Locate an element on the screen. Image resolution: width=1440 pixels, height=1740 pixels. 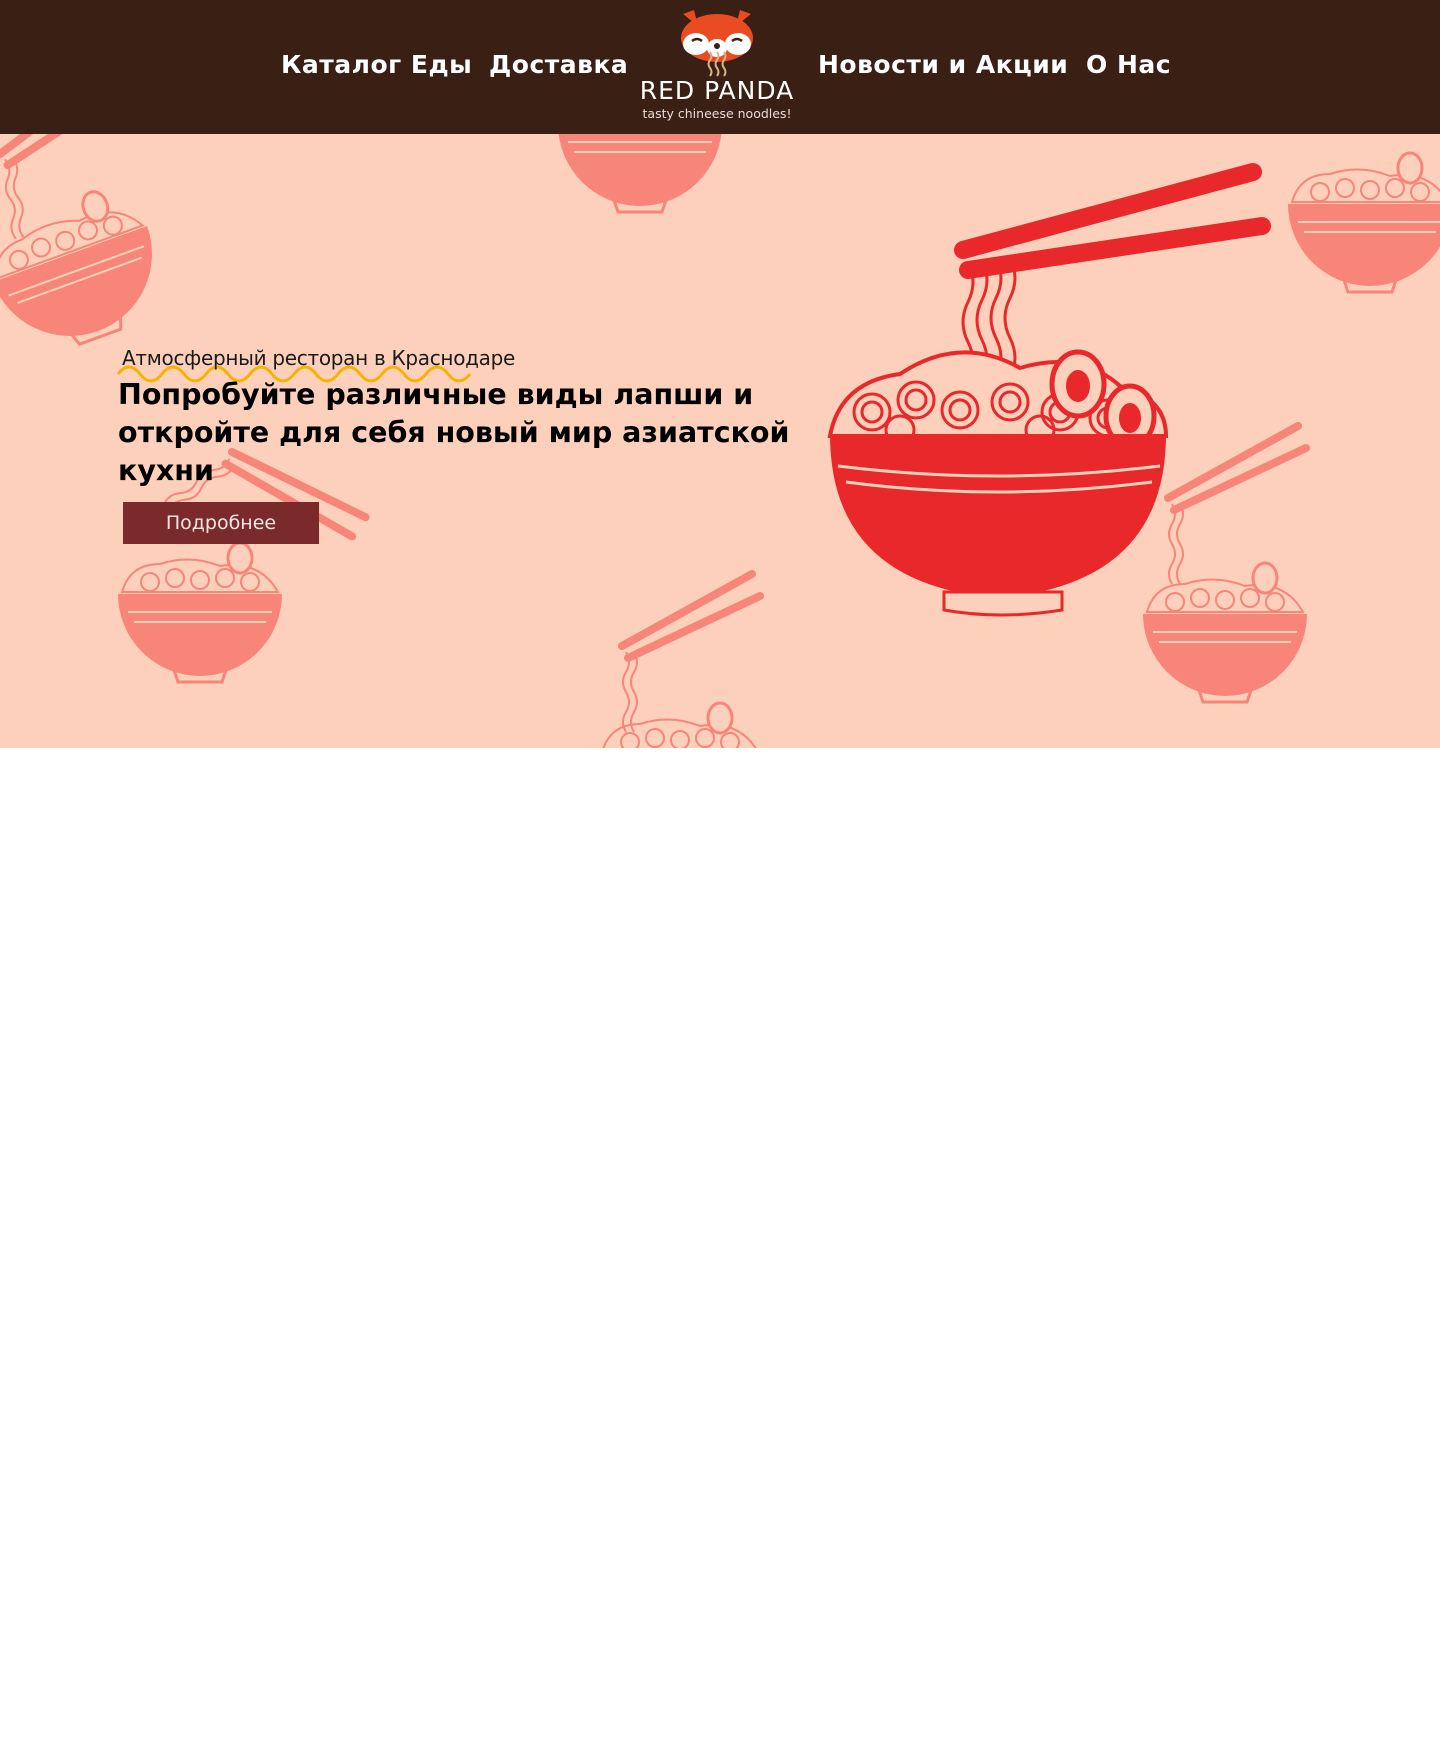
red-panda-icon is located at coordinates (717, 43).